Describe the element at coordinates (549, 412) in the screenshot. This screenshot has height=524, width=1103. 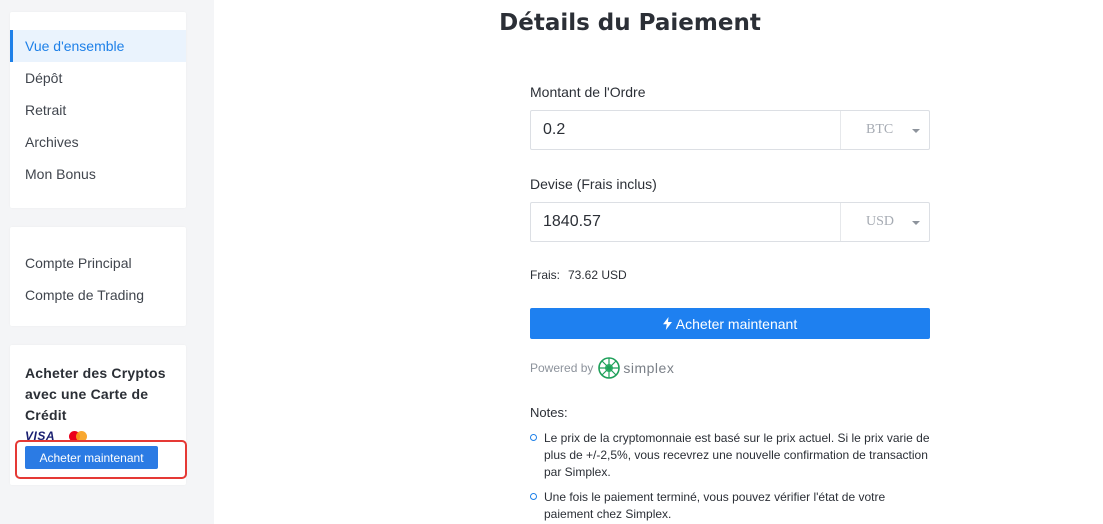
I see `notes-title: Notes:` at that location.